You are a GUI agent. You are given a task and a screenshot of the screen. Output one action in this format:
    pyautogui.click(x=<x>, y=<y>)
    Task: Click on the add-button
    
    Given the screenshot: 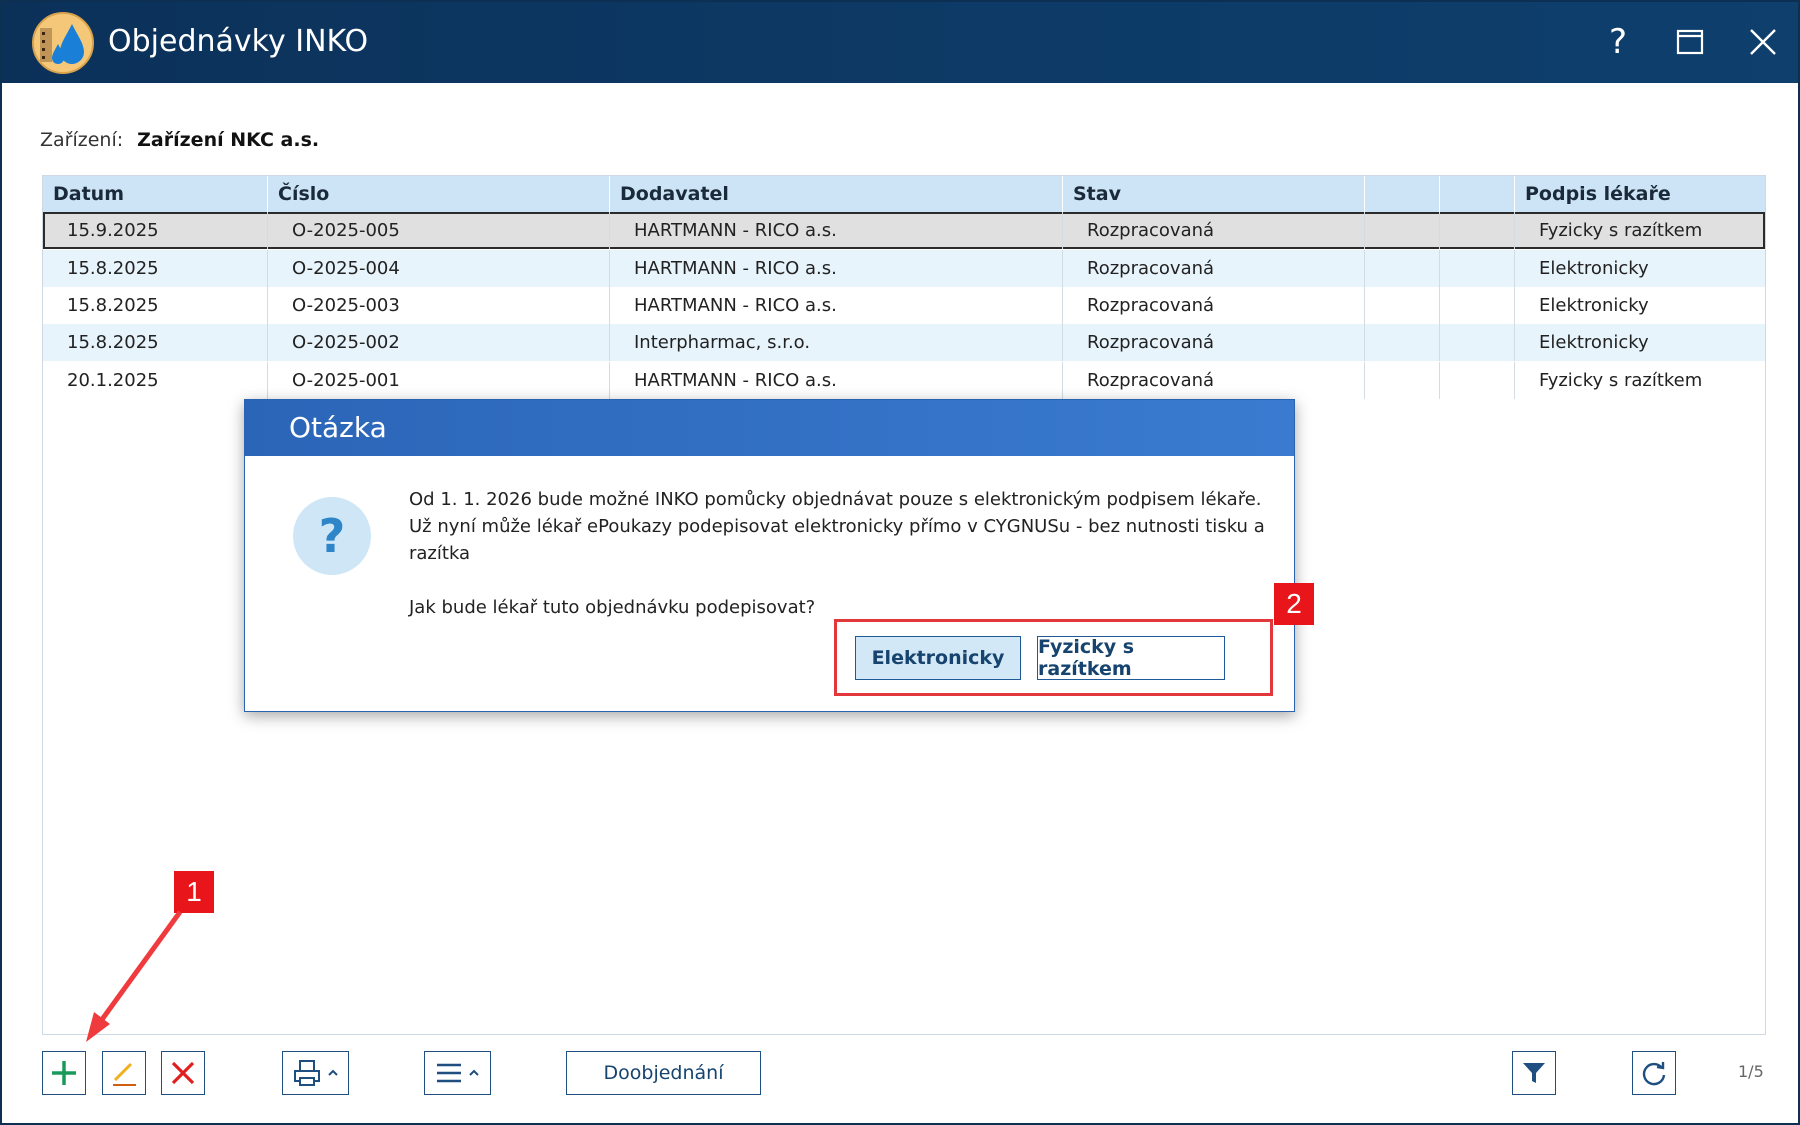 What is the action you would take?
    pyautogui.click(x=64, y=1073)
    